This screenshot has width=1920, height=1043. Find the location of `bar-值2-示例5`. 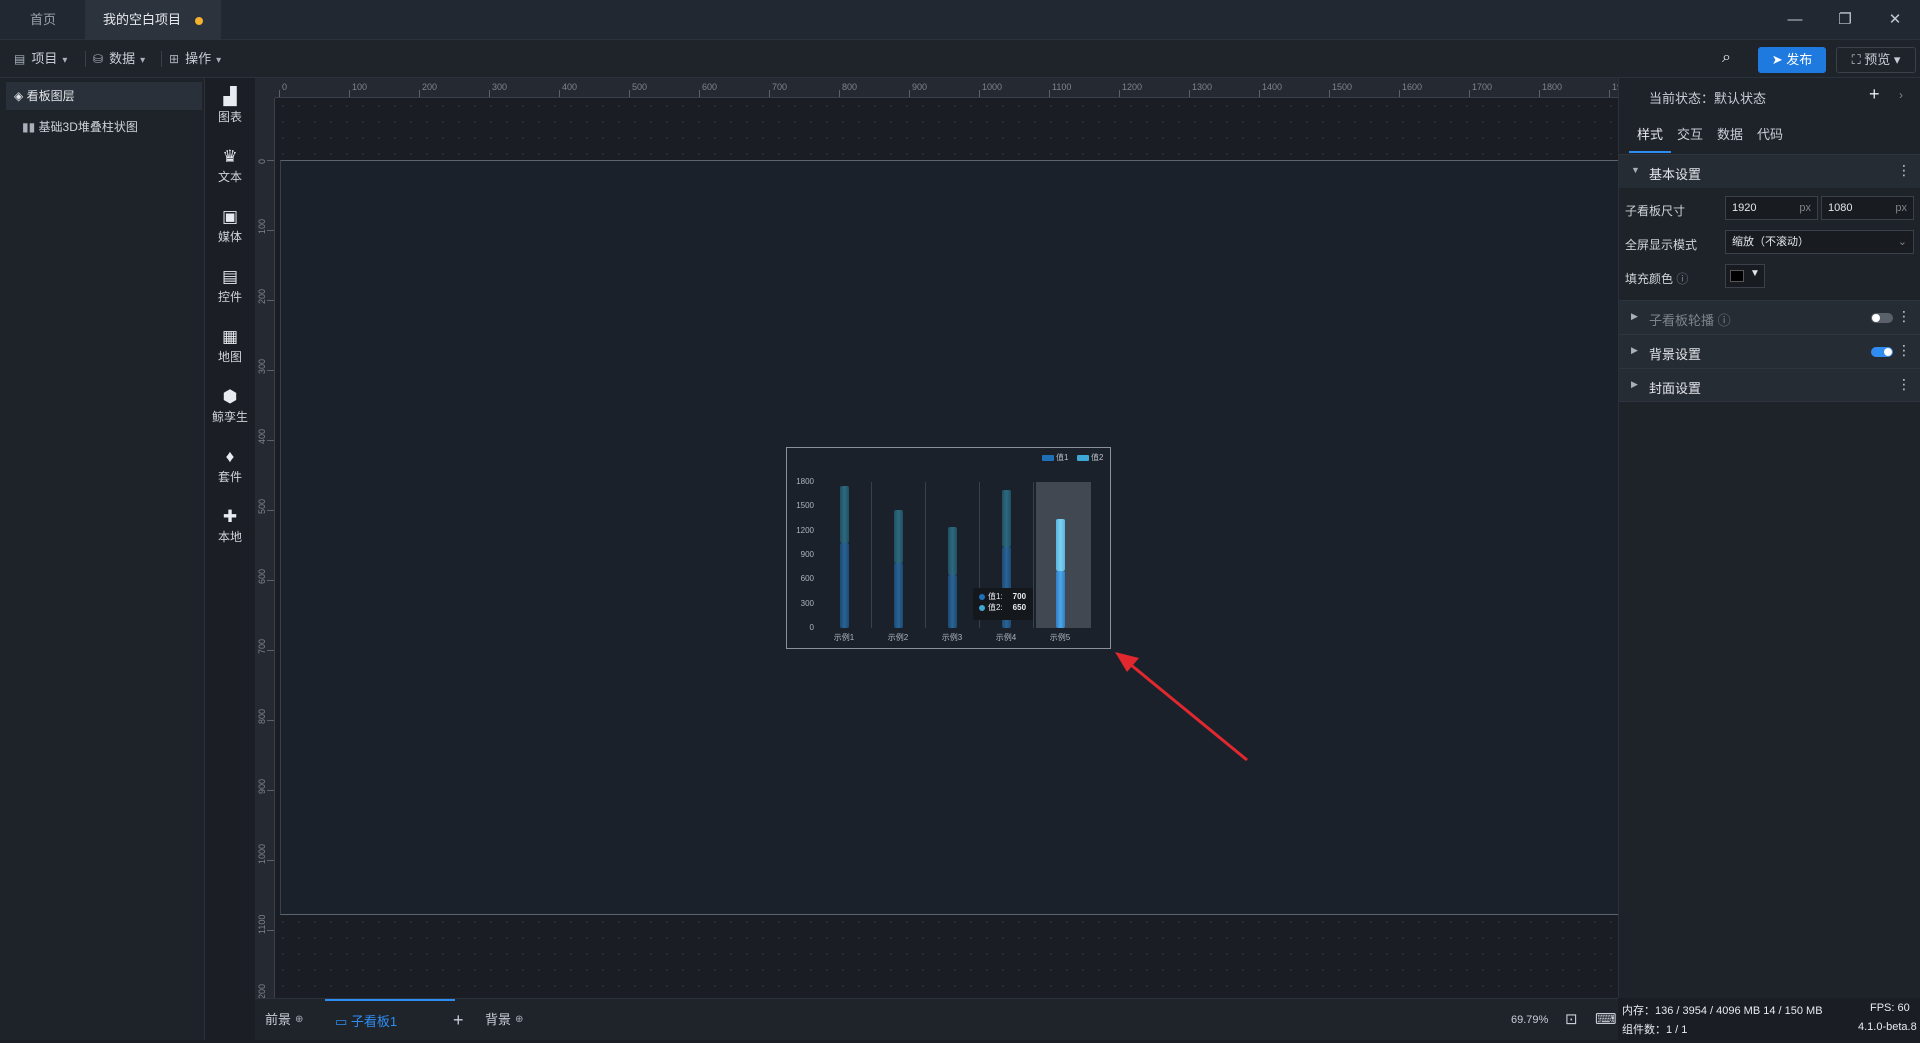

bar-值2-示例5 is located at coordinates (1060, 545).